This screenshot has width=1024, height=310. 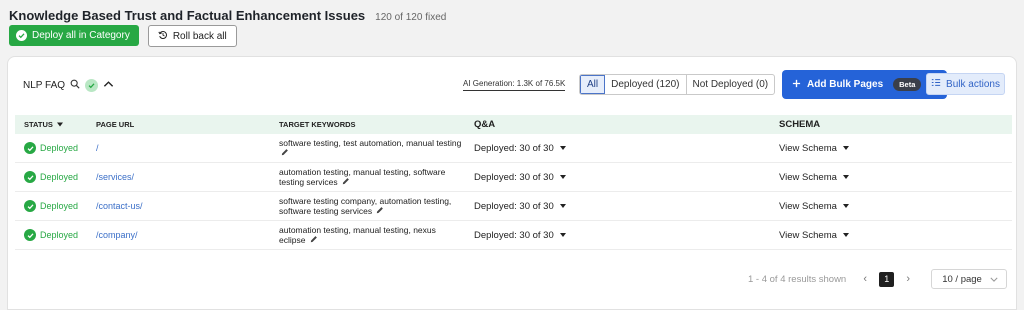 What do you see at coordinates (878, 279) in the screenshot?
I see `pagination: 1 - 4 of 4 results shown ‹ 1 › 10 / page` at bounding box center [878, 279].